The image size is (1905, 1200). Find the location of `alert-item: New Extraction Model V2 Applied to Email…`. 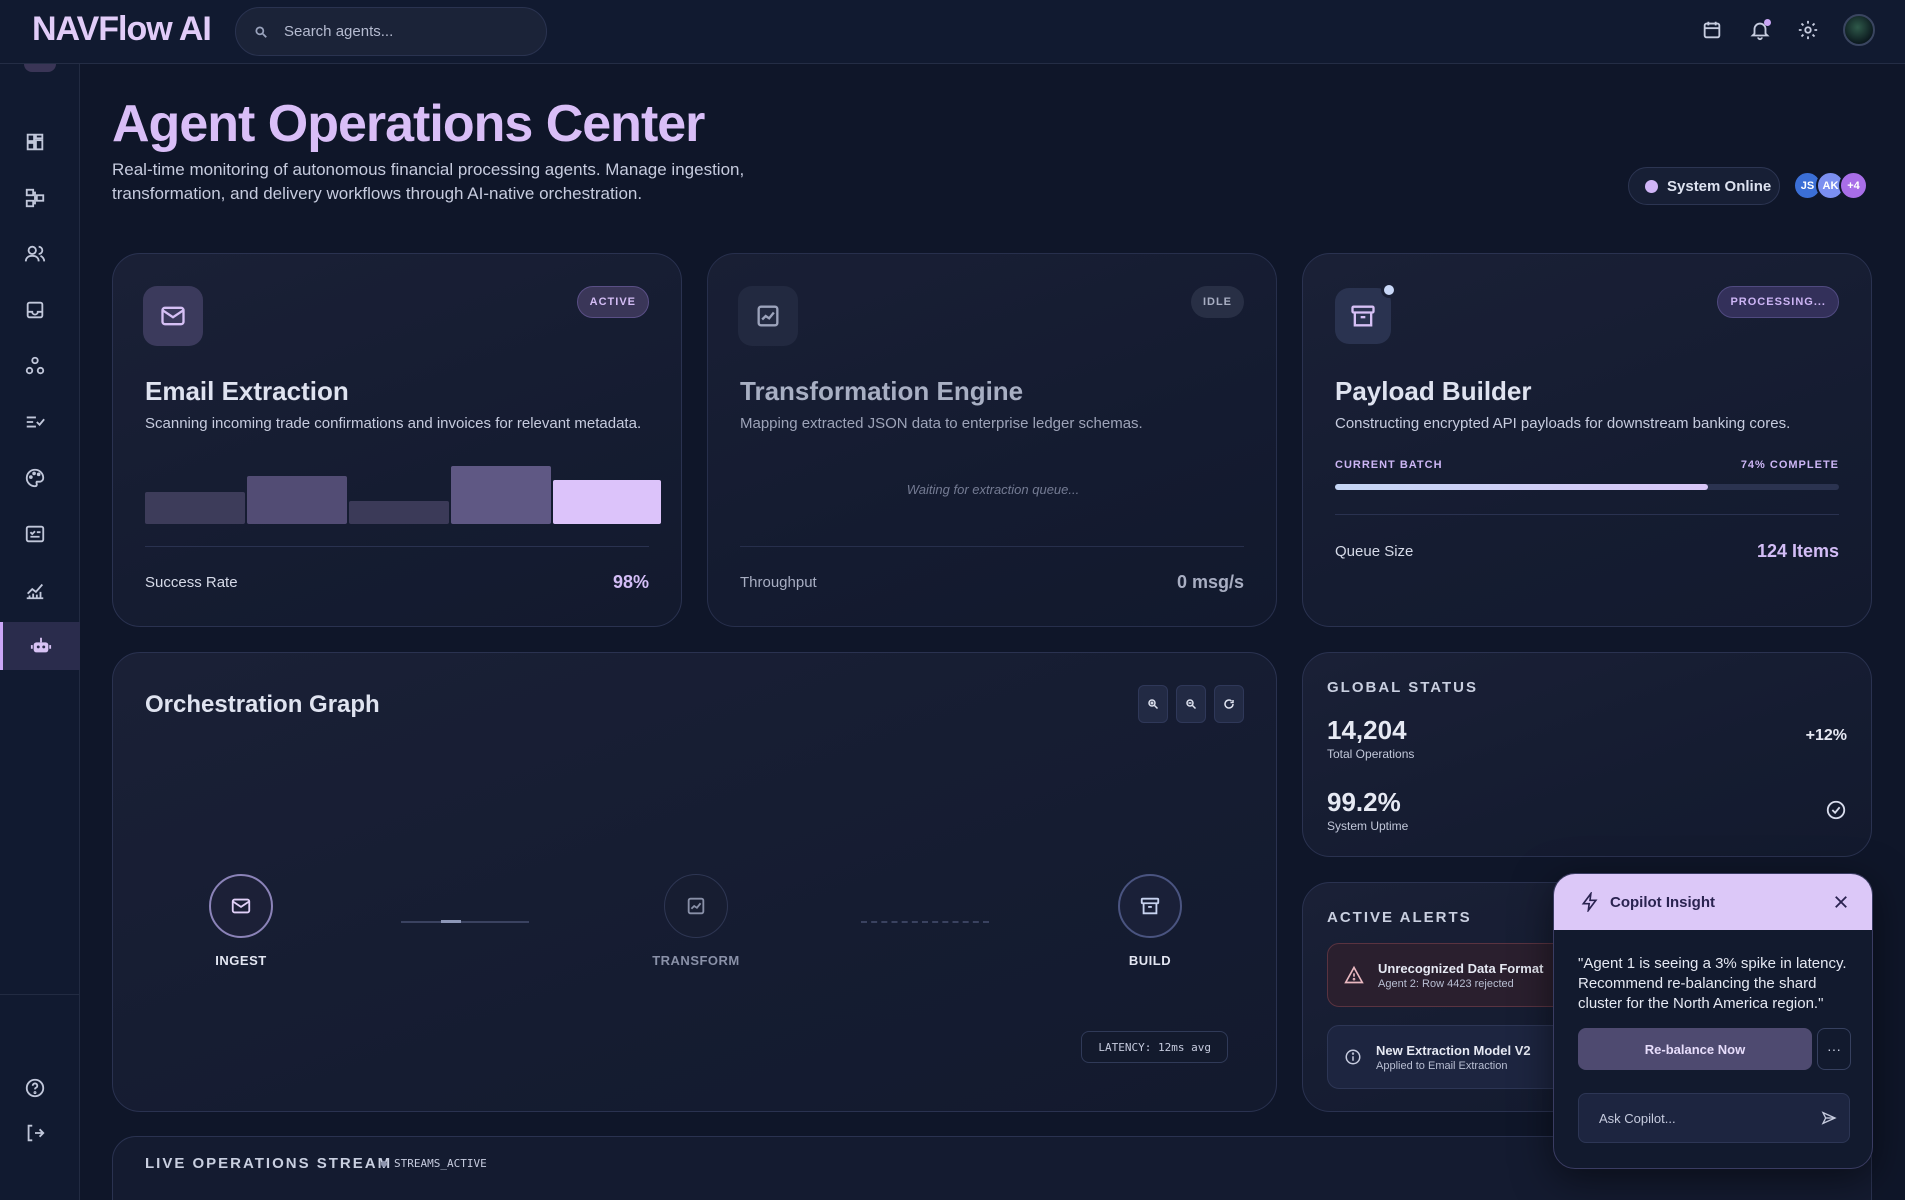

alert-item: New Extraction Model V2 Applied to Email… is located at coordinates (1457, 1057).